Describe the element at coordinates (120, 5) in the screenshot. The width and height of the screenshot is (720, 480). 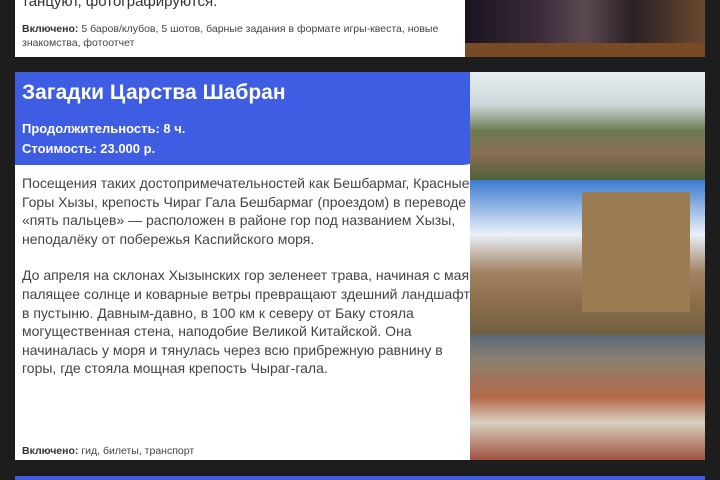
I see `tour-description: танцуют, фотографируются.` at that location.